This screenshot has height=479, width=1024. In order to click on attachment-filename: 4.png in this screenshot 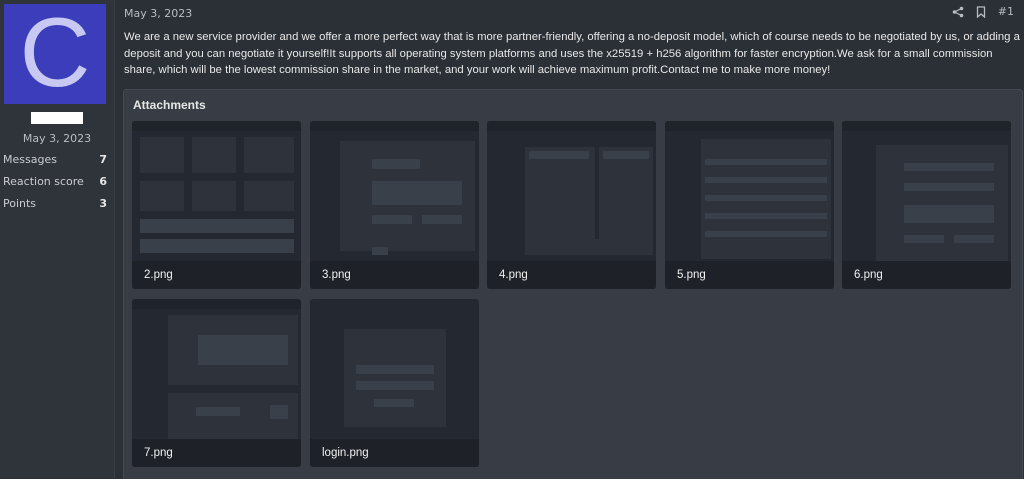, I will do `click(571, 275)`.